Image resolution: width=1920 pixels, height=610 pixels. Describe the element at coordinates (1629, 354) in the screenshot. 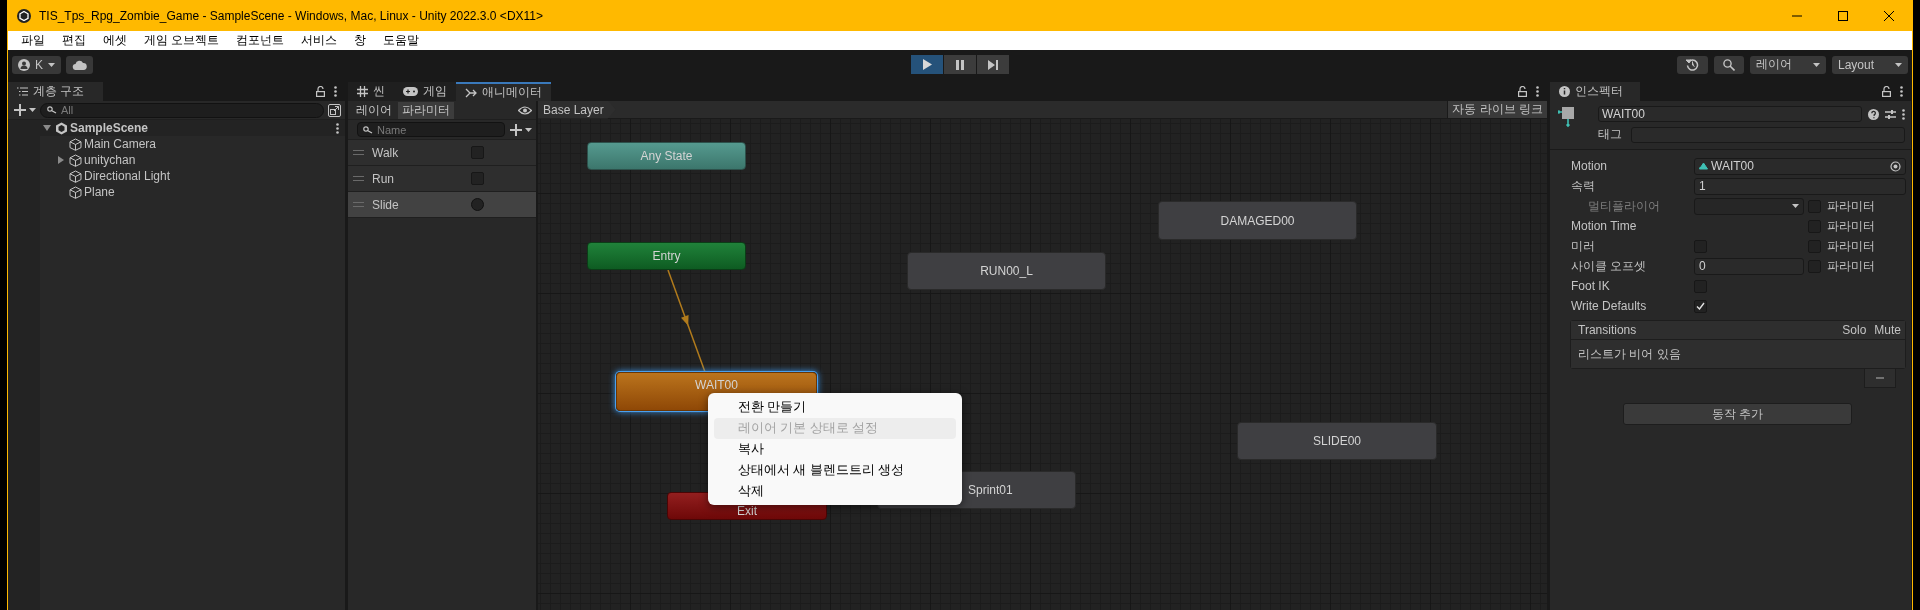

I see `empty-message: 리스트가 비어 있음` at that location.